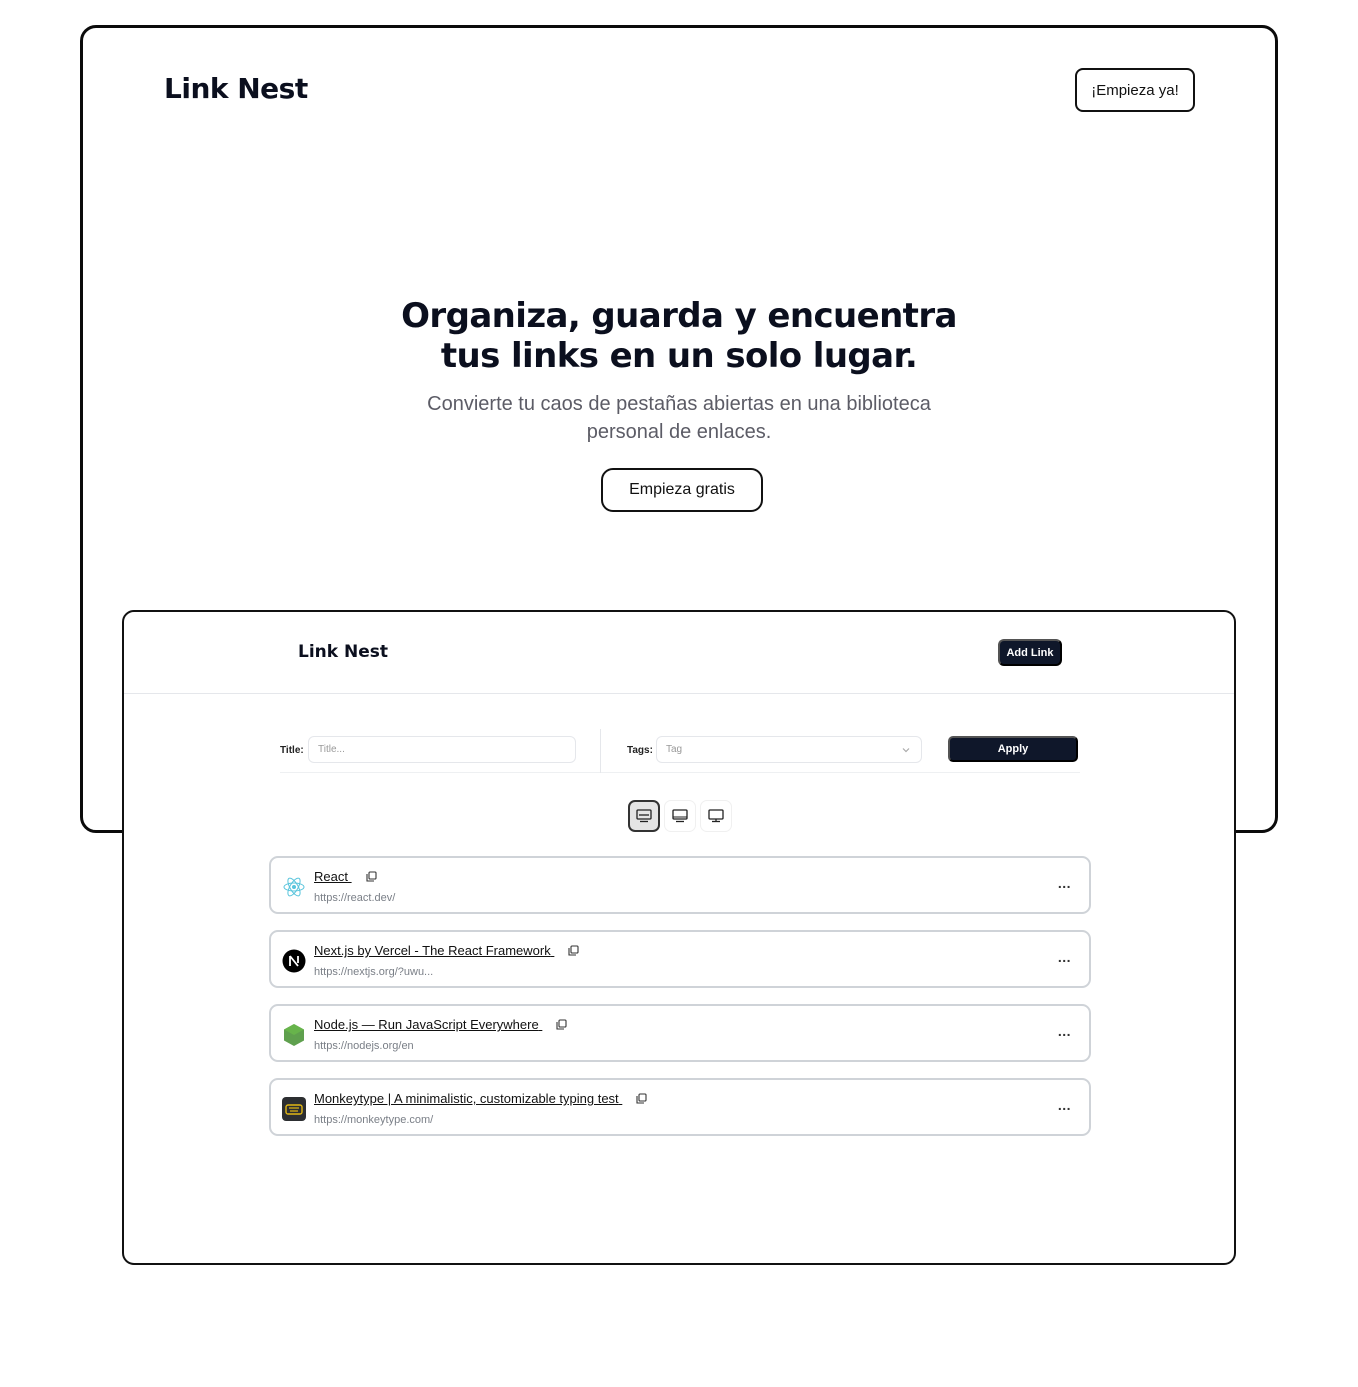 The width and height of the screenshot is (1358, 1387). What do you see at coordinates (294, 1035) in the screenshot?
I see `nodejs-icon` at bounding box center [294, 1035].